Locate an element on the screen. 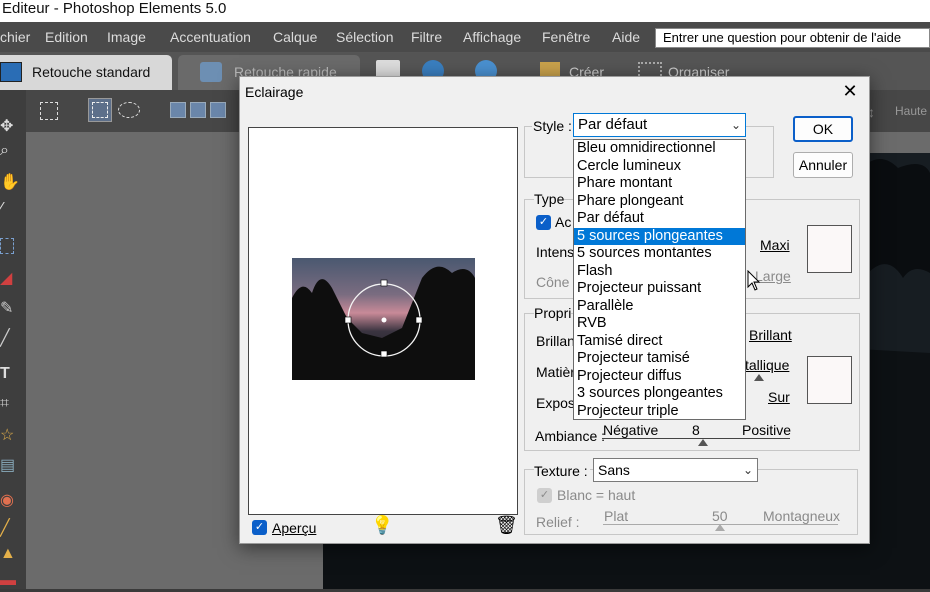 The image size is (930, 592). ambiance-slider-thumb is located at coordinates (703, 442).